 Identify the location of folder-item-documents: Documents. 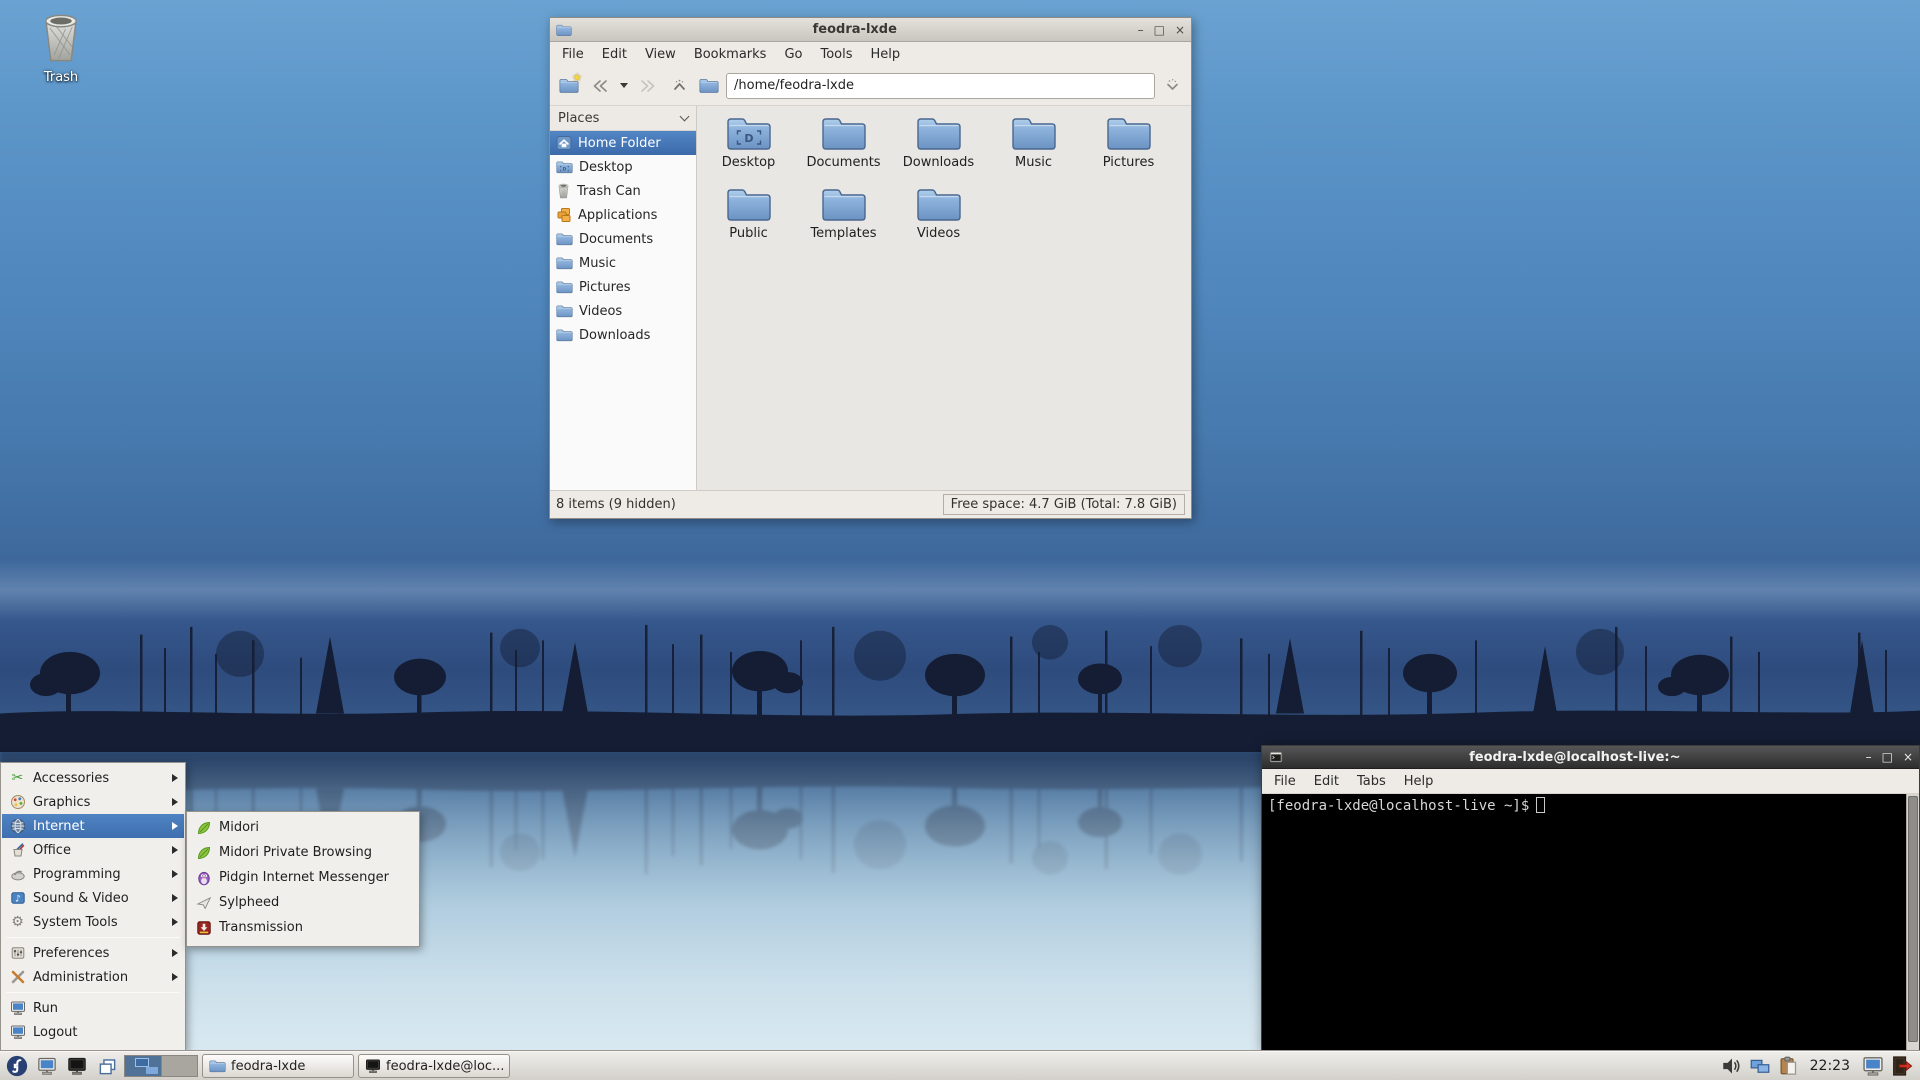
(843, 149).